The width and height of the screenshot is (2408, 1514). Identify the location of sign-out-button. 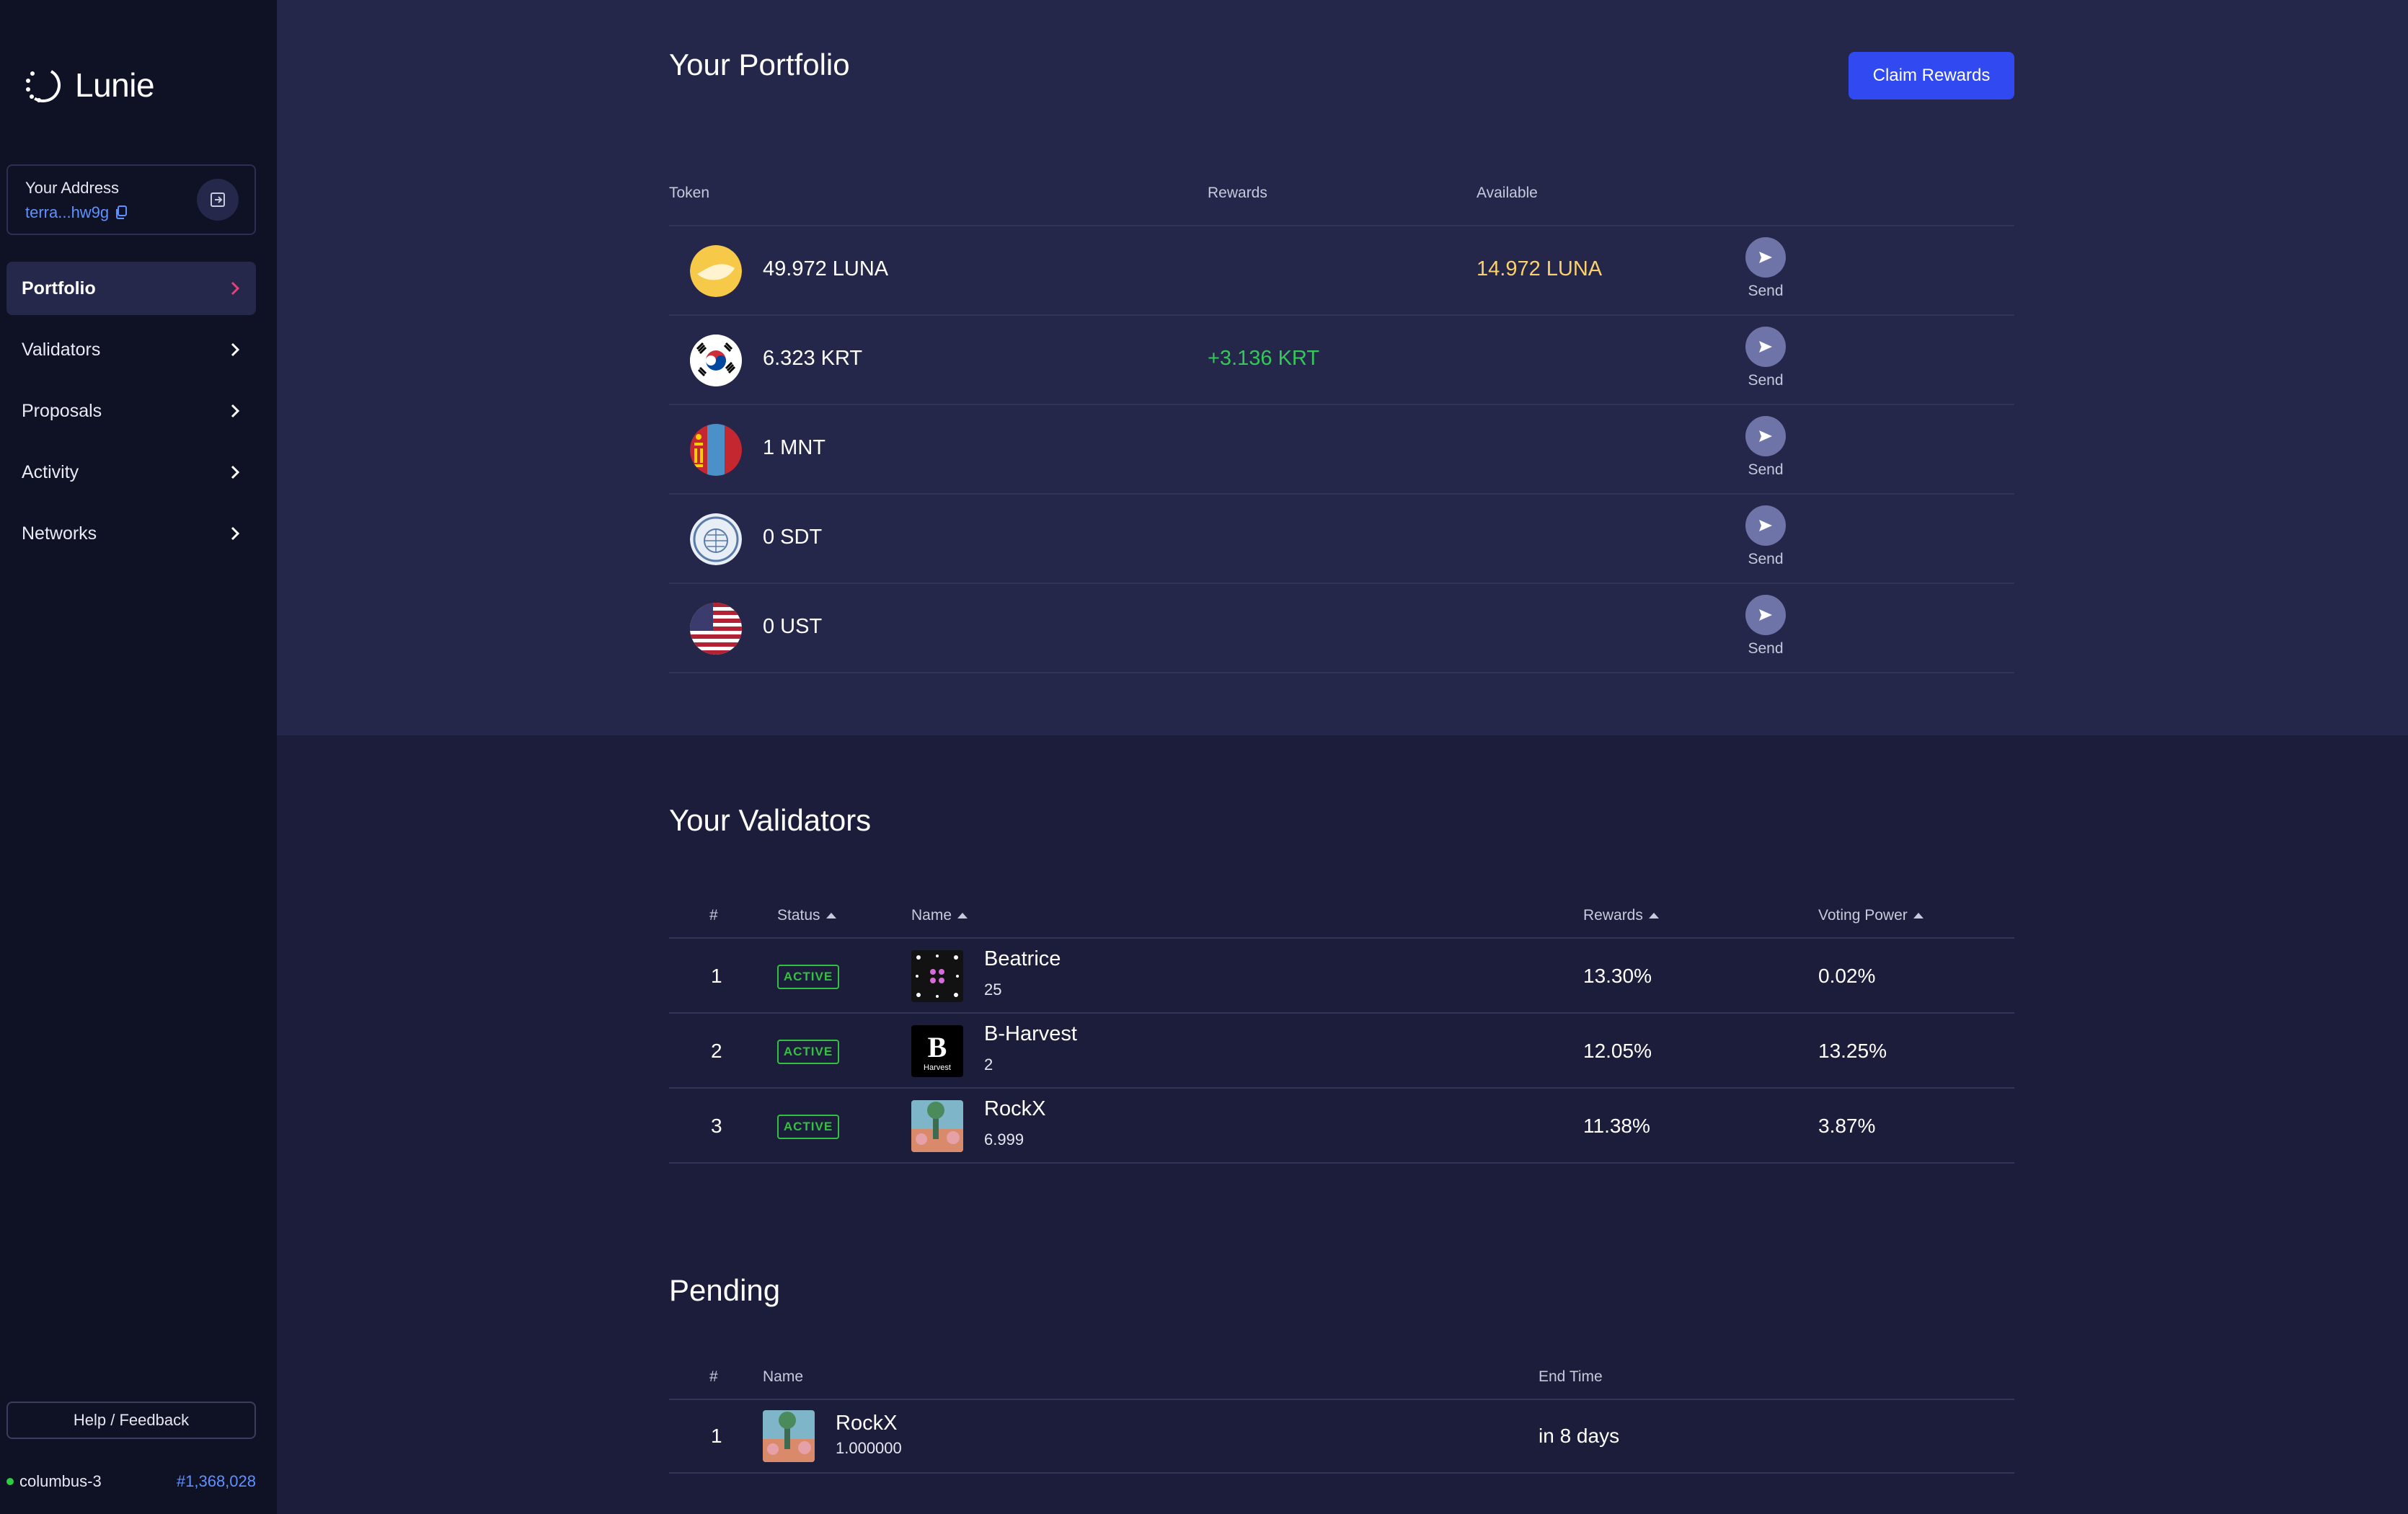
(218, 200).